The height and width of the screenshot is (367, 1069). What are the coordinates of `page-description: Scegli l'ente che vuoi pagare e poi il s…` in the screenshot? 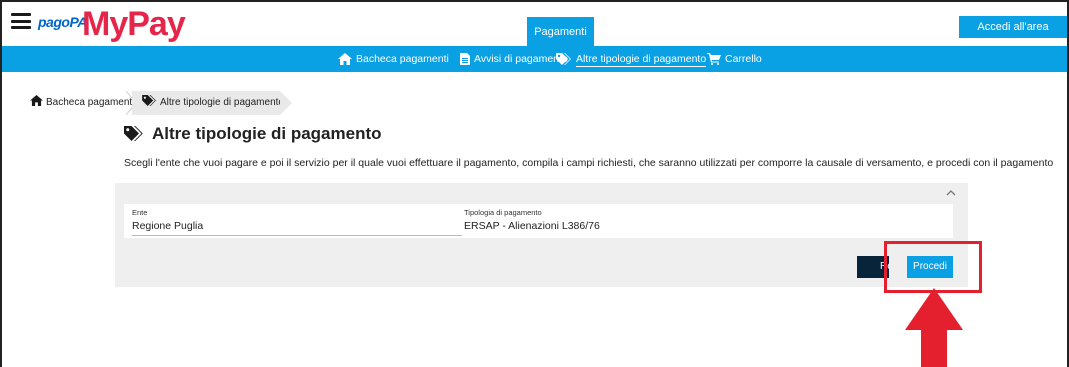 It's located at (589, 163).